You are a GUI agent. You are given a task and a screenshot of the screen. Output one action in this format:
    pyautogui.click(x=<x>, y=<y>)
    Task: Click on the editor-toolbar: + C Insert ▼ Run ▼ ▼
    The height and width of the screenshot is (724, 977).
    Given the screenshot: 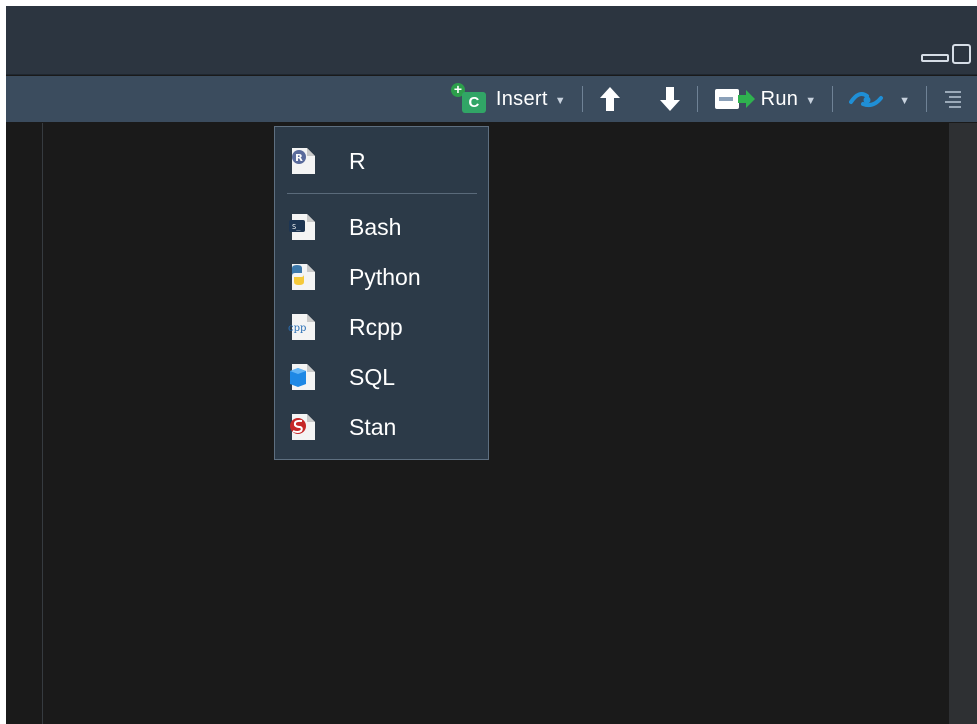 What is the action you would take?
    pyautogui.click(x=491, y=99)
    